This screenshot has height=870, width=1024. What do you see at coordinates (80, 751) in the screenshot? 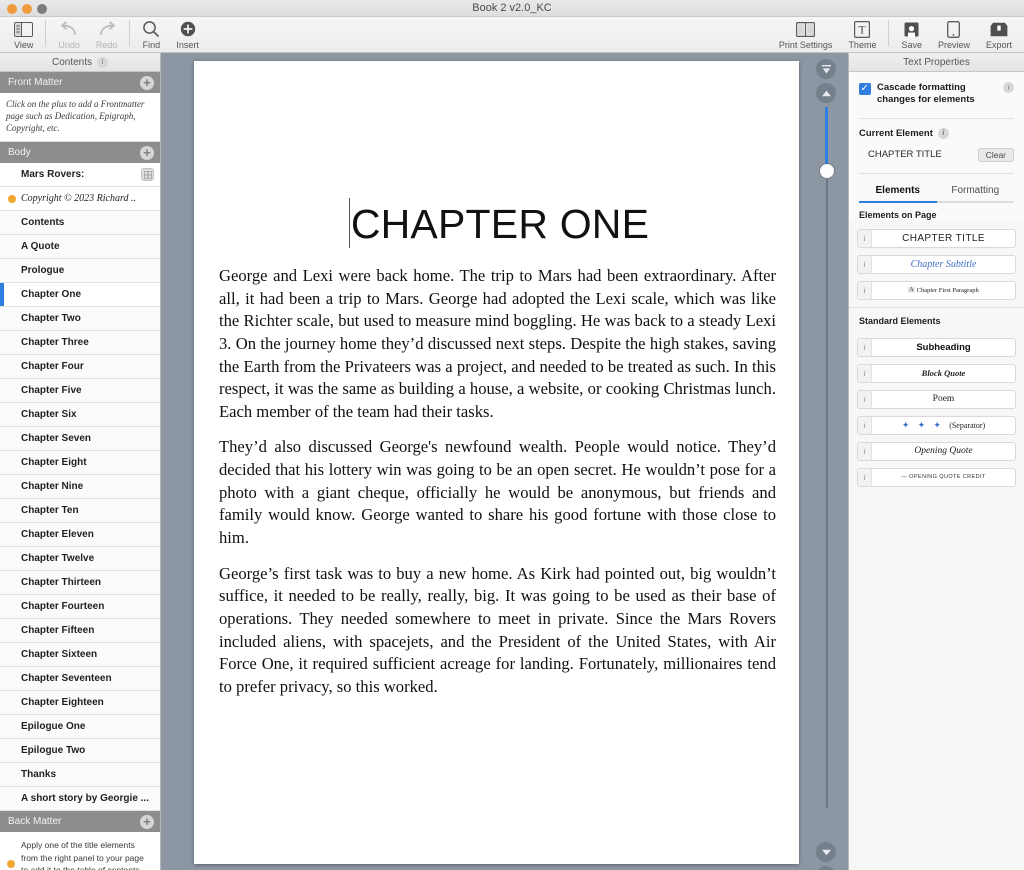
I see `toc-item: Epilogue Two` at bounding box center [80, 751].